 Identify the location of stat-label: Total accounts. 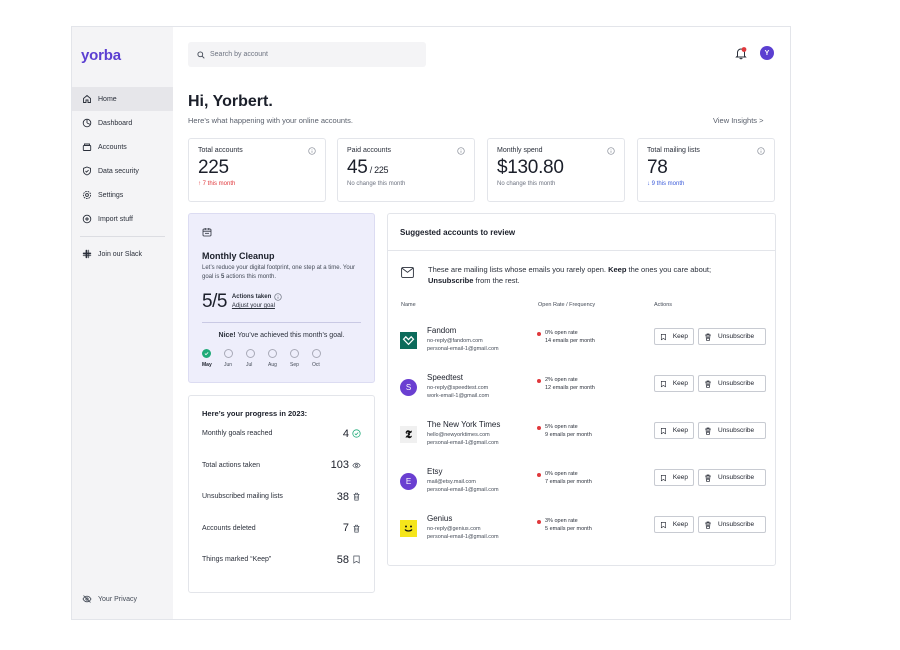
(220, 150).